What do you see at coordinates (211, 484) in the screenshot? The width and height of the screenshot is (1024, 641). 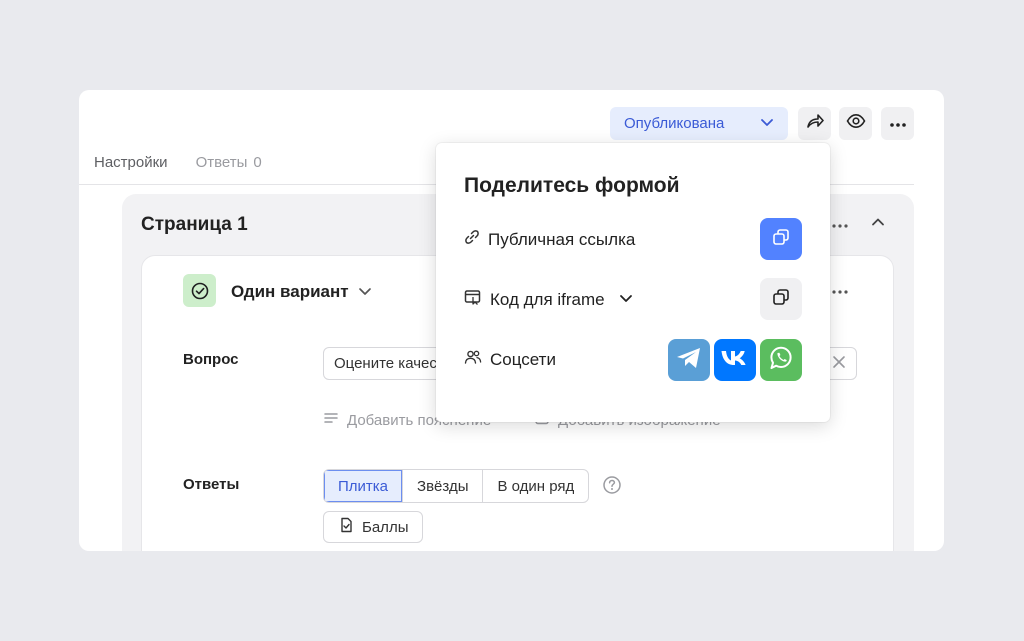 I see `answers-field-label: Ответы` at bounding box center [211, 484].